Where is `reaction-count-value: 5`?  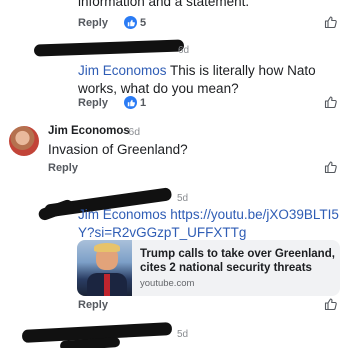 reaction-count-value: 5 is located at coordinates (143, 22).